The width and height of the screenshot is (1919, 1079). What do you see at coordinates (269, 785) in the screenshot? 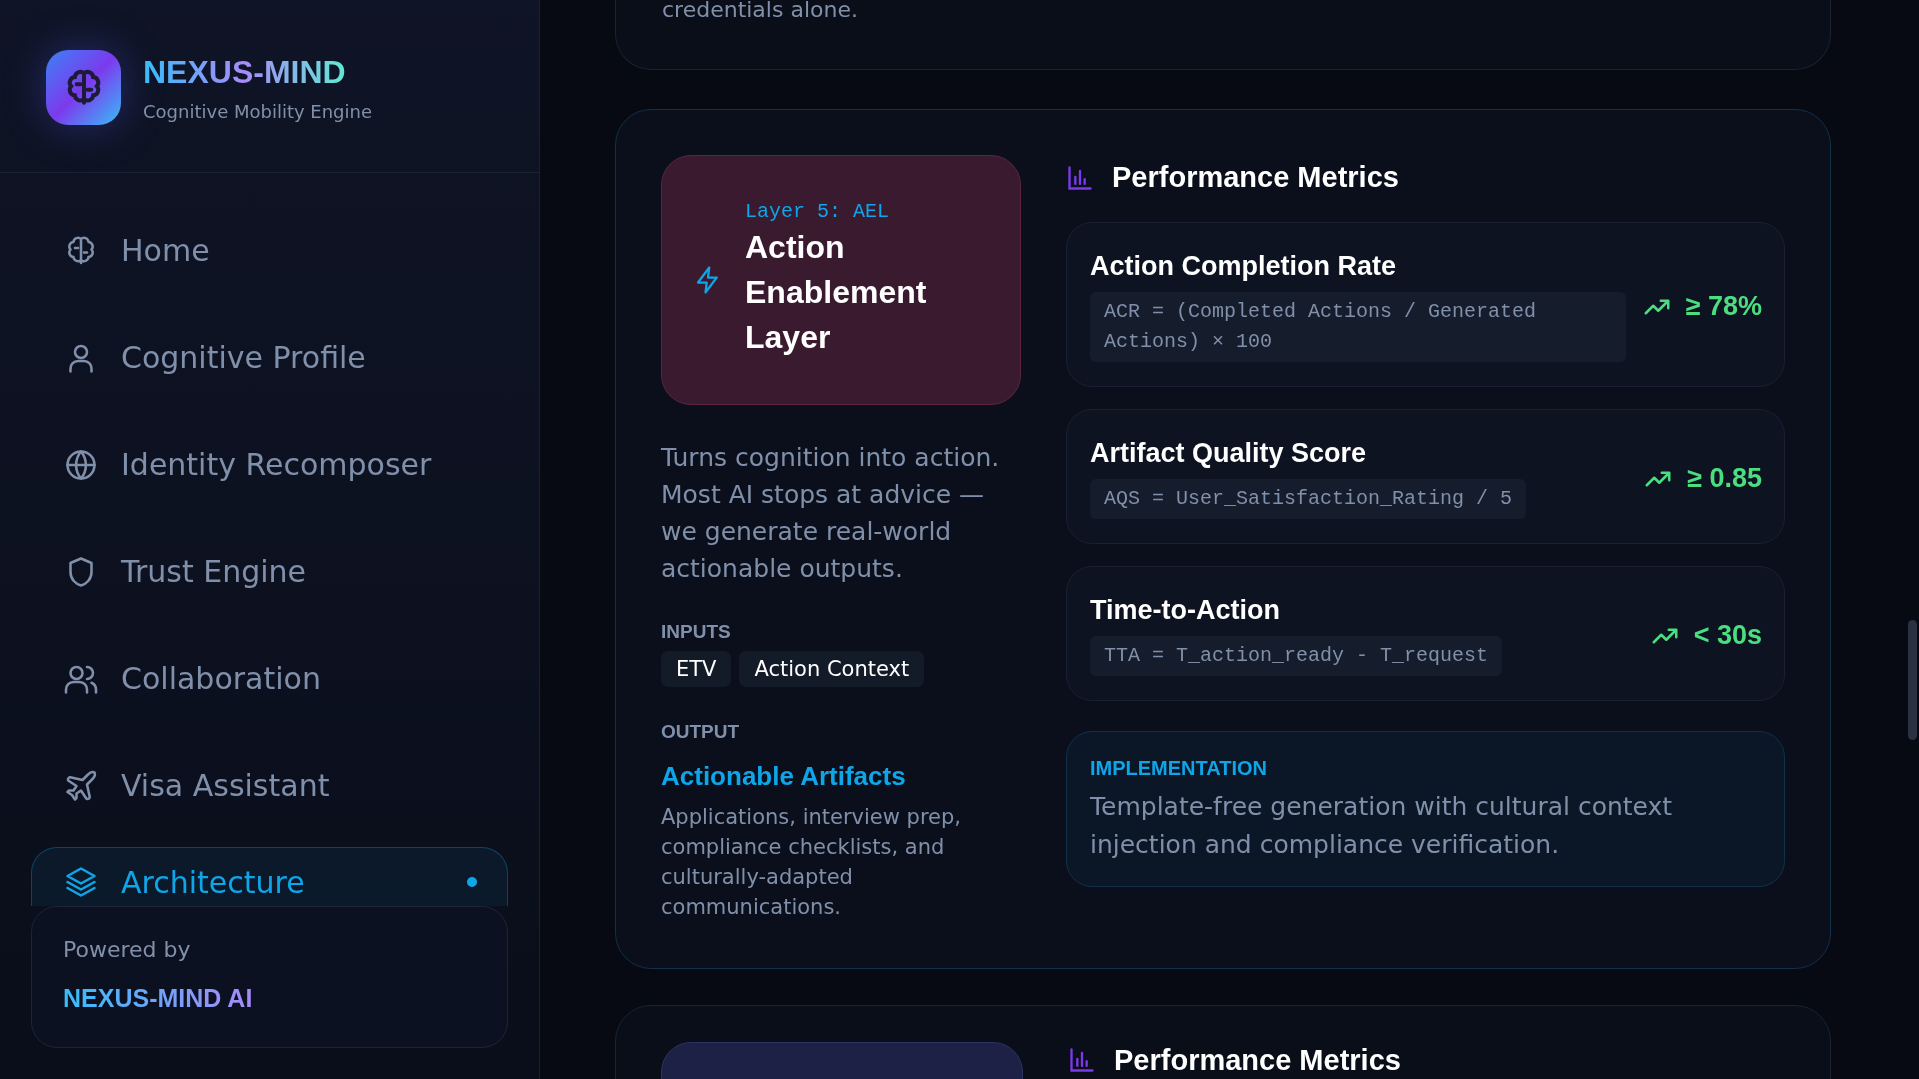
I see `nav-item: Visa Assistant` at bounding box center [269, 785].